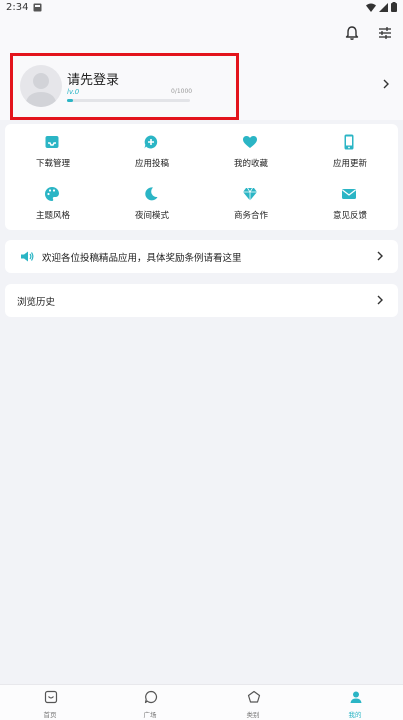 The image size is (403, 720). What do you see at coordinates (254, 696) in the screenshot?
I see `pentagon-icon` at bounding box center [254, 696].